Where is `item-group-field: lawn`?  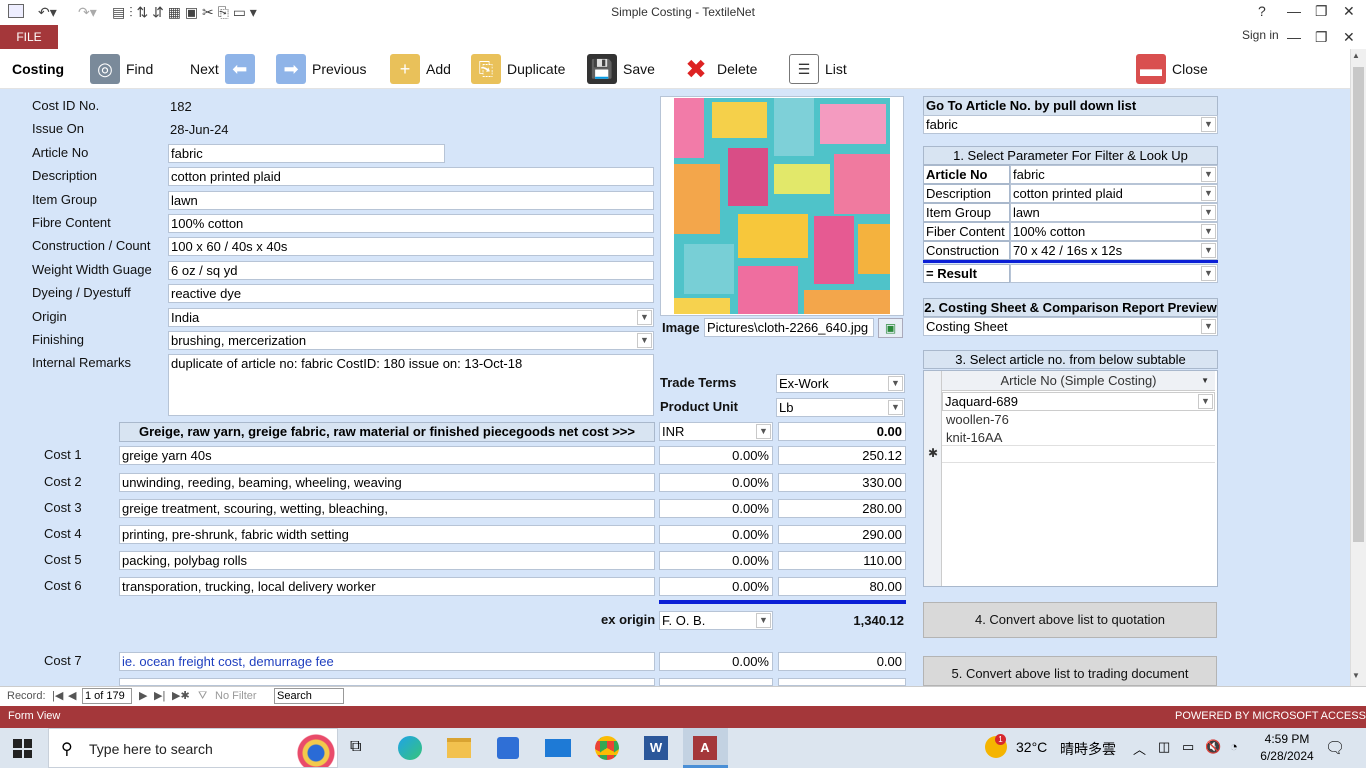
item-group-field: lawn is located at coordinates (411, 200).